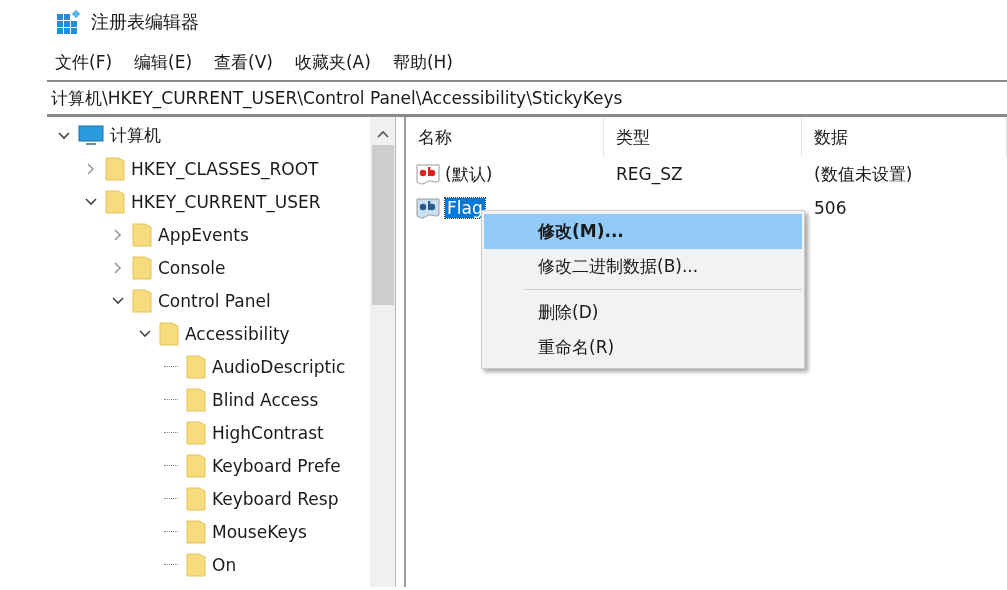 Image resolution: width=1007 pixels, height=590 pixels. I want to click on computer-icon, so click(91, 135).